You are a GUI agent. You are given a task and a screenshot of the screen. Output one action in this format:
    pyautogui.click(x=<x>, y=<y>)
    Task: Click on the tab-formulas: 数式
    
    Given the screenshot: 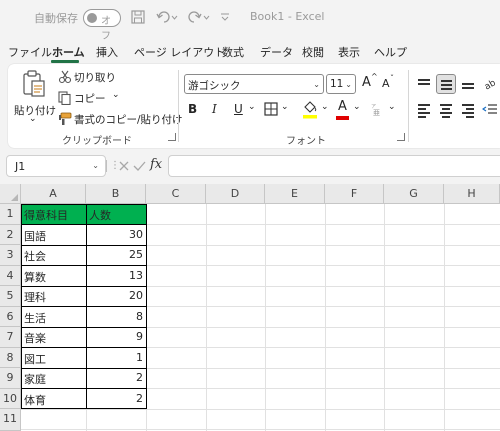 What is the action you would take?
    pyautogui.click(x=233, y=52)
    